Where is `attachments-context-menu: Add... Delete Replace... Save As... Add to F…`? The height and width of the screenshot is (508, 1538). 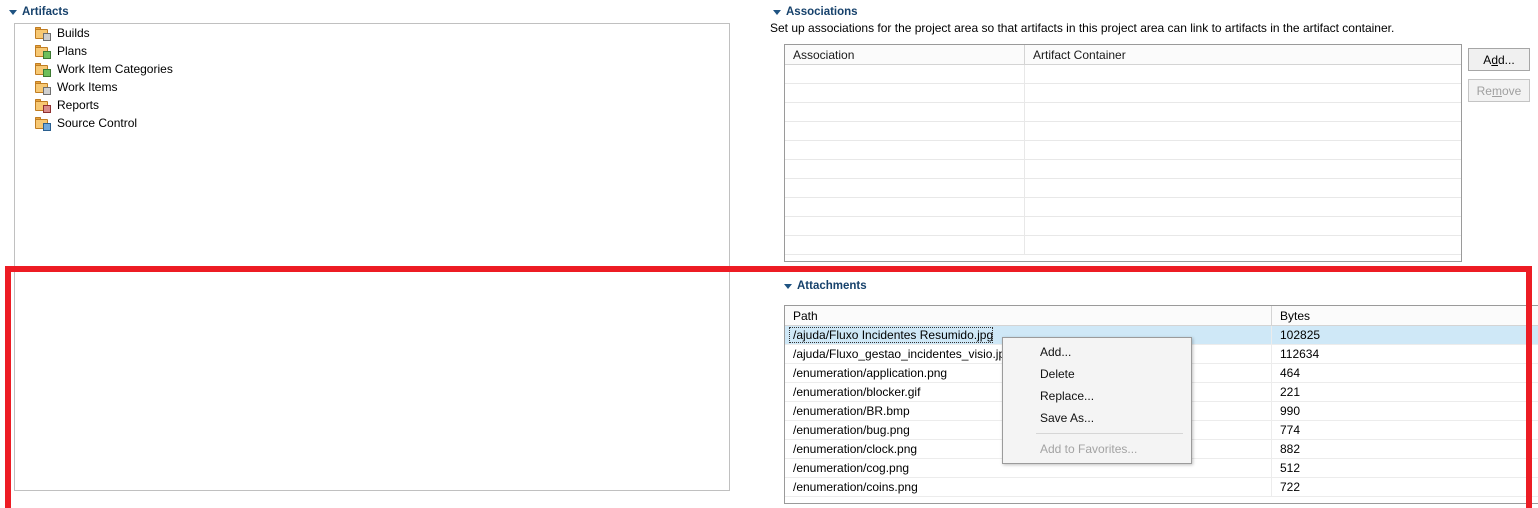
attachments-context-menu: Add... Delete Replace... Save As... Add to F… is located at coordinates (1097, 400).